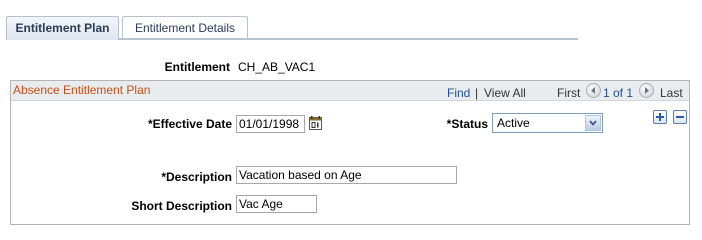  I want to click on find-link: Find, so click(458, 93).